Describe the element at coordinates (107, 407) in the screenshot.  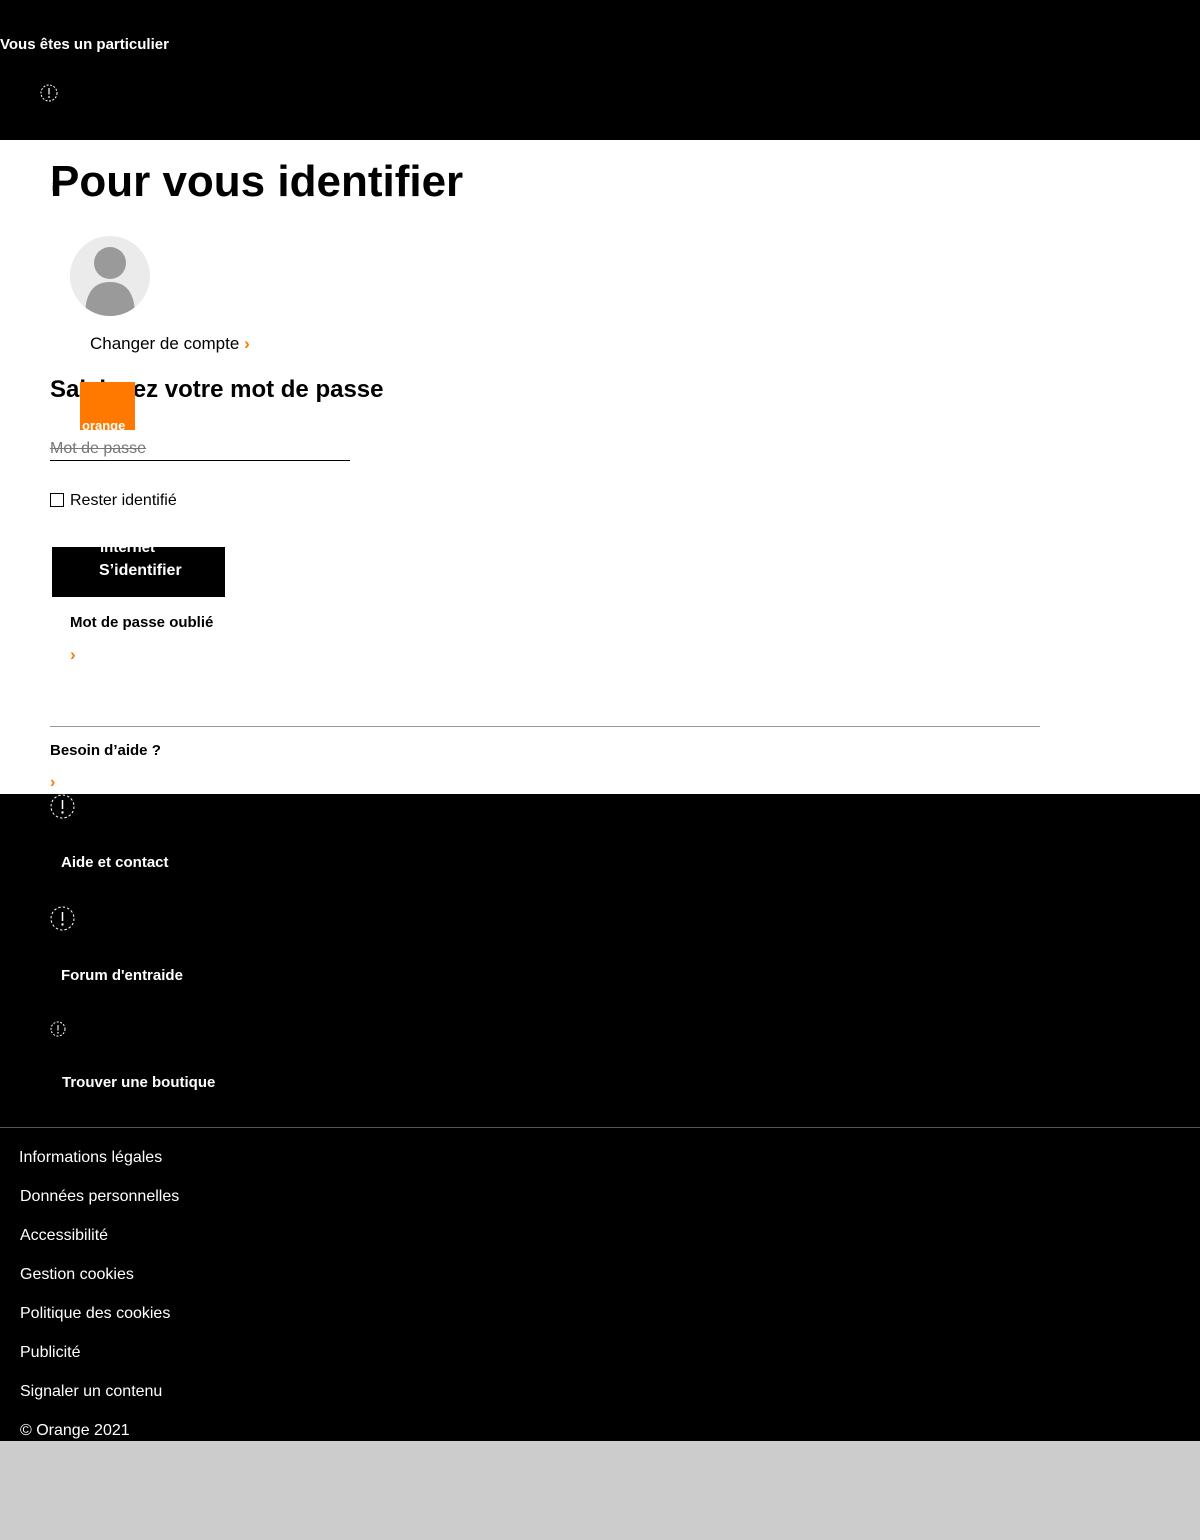
I see `orange-logo: orange` at that location.